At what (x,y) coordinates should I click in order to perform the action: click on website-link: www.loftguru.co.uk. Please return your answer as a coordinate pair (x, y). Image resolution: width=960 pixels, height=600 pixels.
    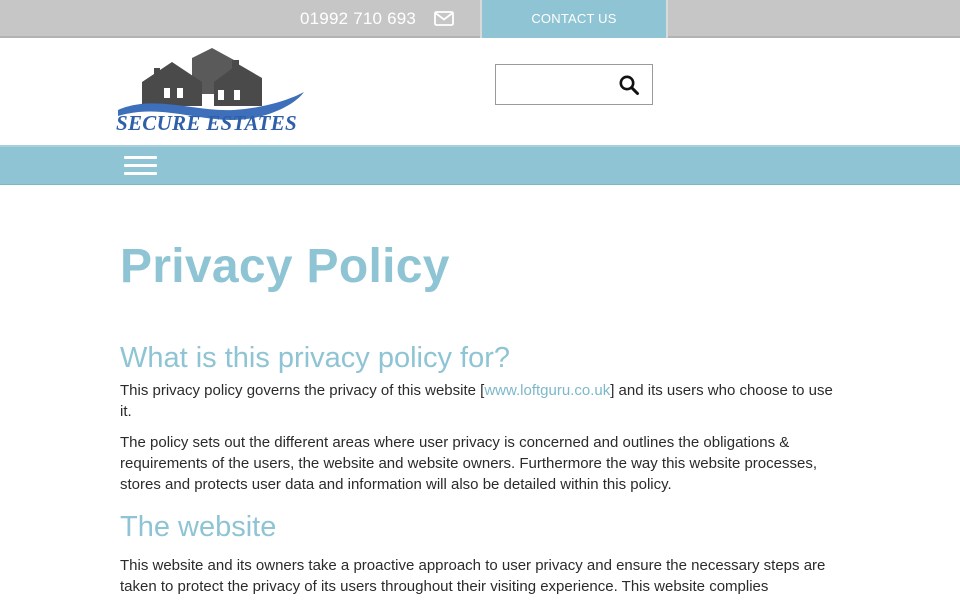
    Looking at the image, I should click on (547, 390).